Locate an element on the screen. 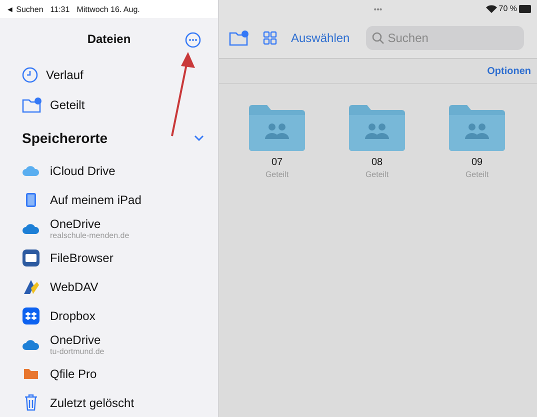  folder-icon is located at coordinates (31, 373).